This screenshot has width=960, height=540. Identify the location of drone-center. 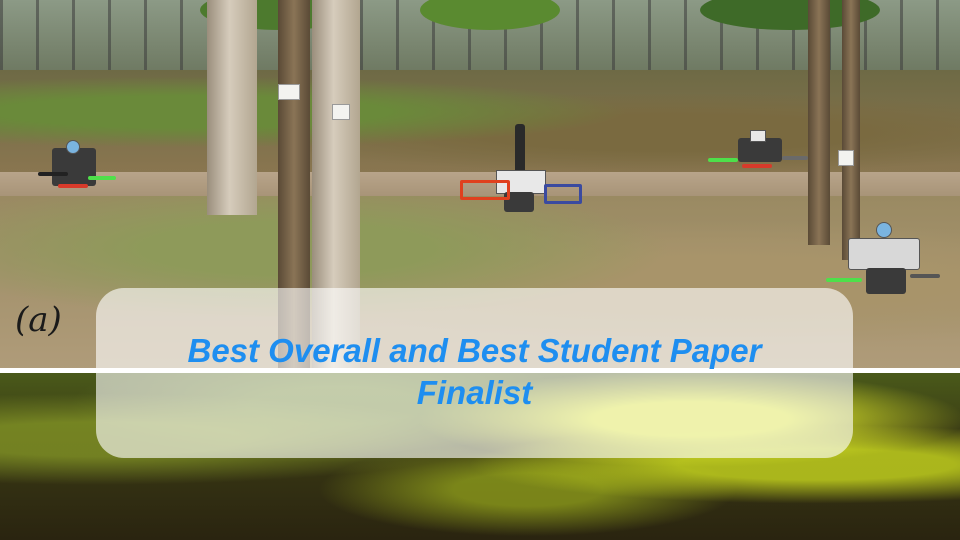
(521, 170).